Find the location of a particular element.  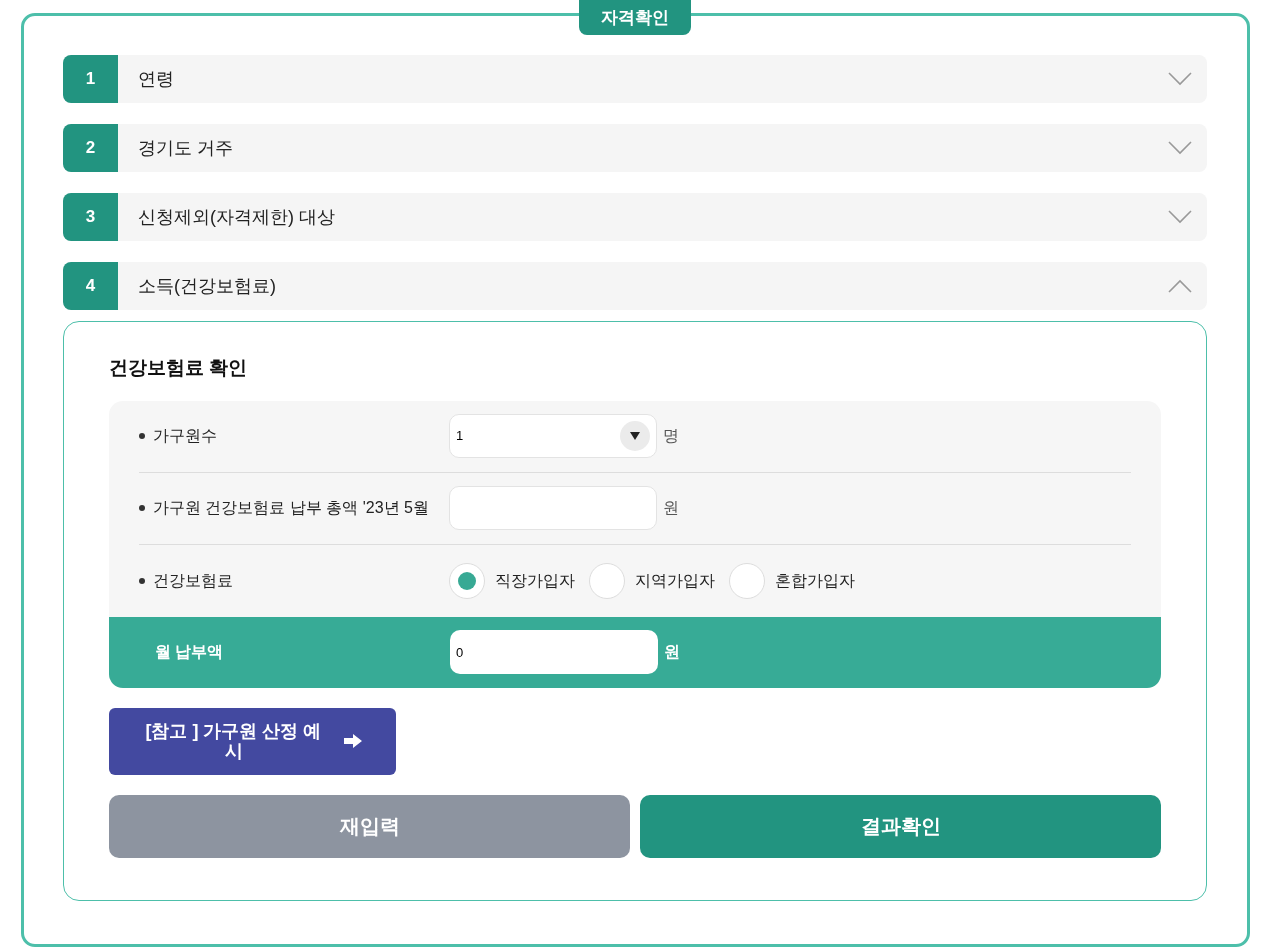

accordion-header: 1 연령 is located at coordinates (635, 79).